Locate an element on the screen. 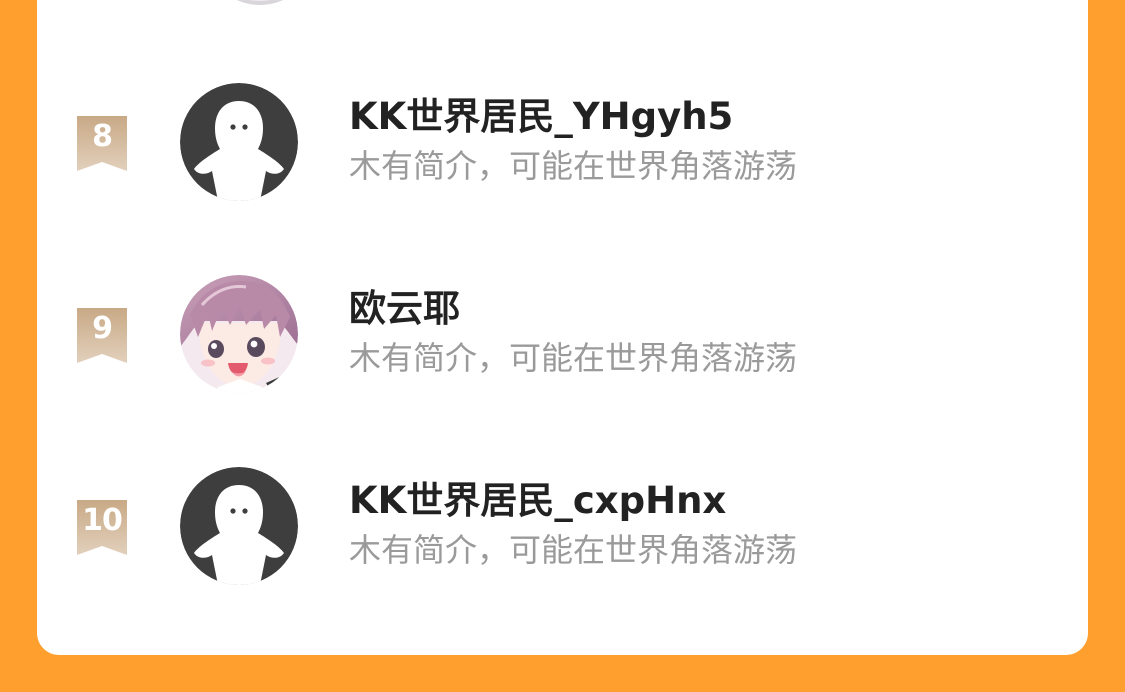 This screenshot has width=1125, height=692. rank-badge: 10 is located at coordinates (102, 528).